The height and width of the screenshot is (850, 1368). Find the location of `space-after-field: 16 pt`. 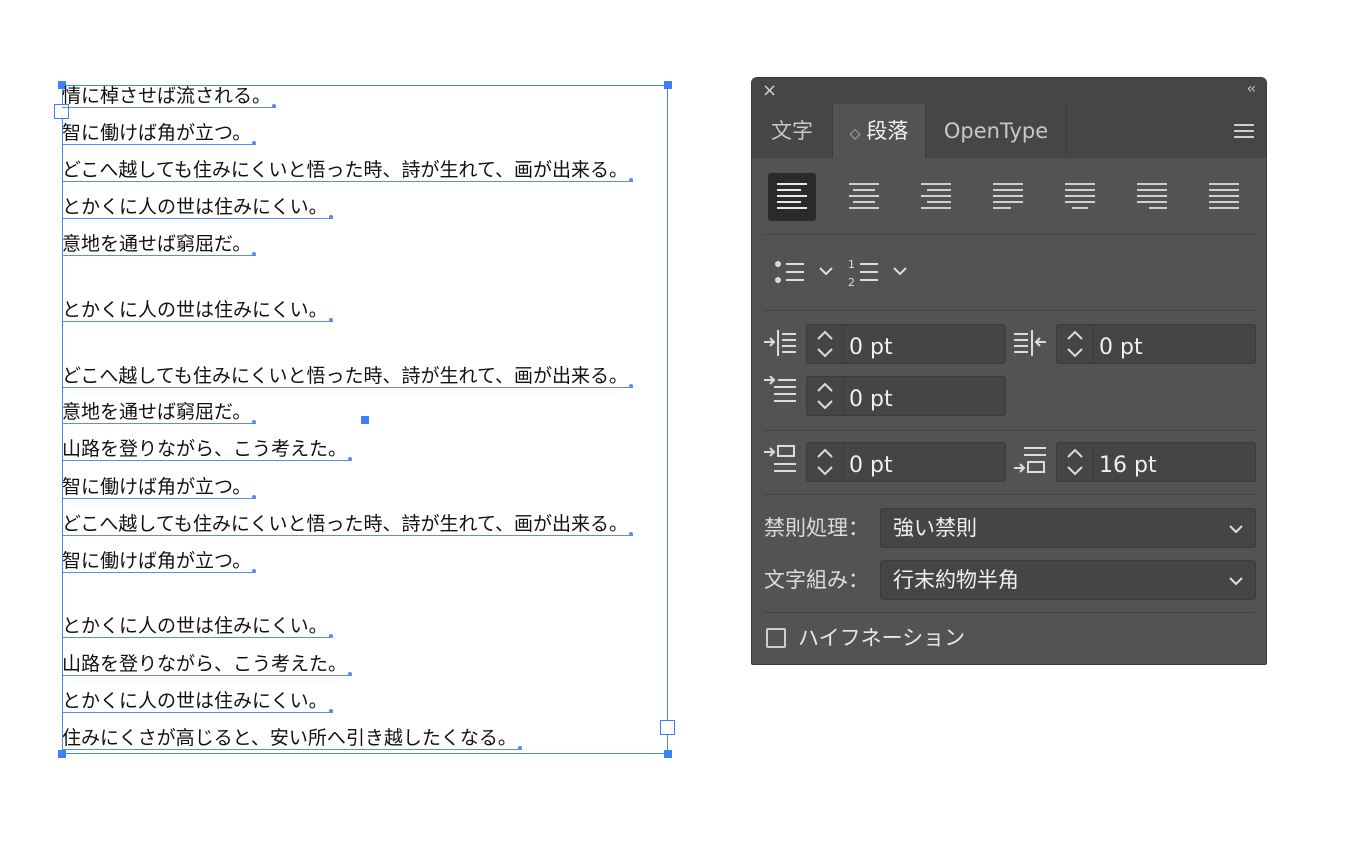

space-after-field: 16 pt is located at coordinates (1156, 462).